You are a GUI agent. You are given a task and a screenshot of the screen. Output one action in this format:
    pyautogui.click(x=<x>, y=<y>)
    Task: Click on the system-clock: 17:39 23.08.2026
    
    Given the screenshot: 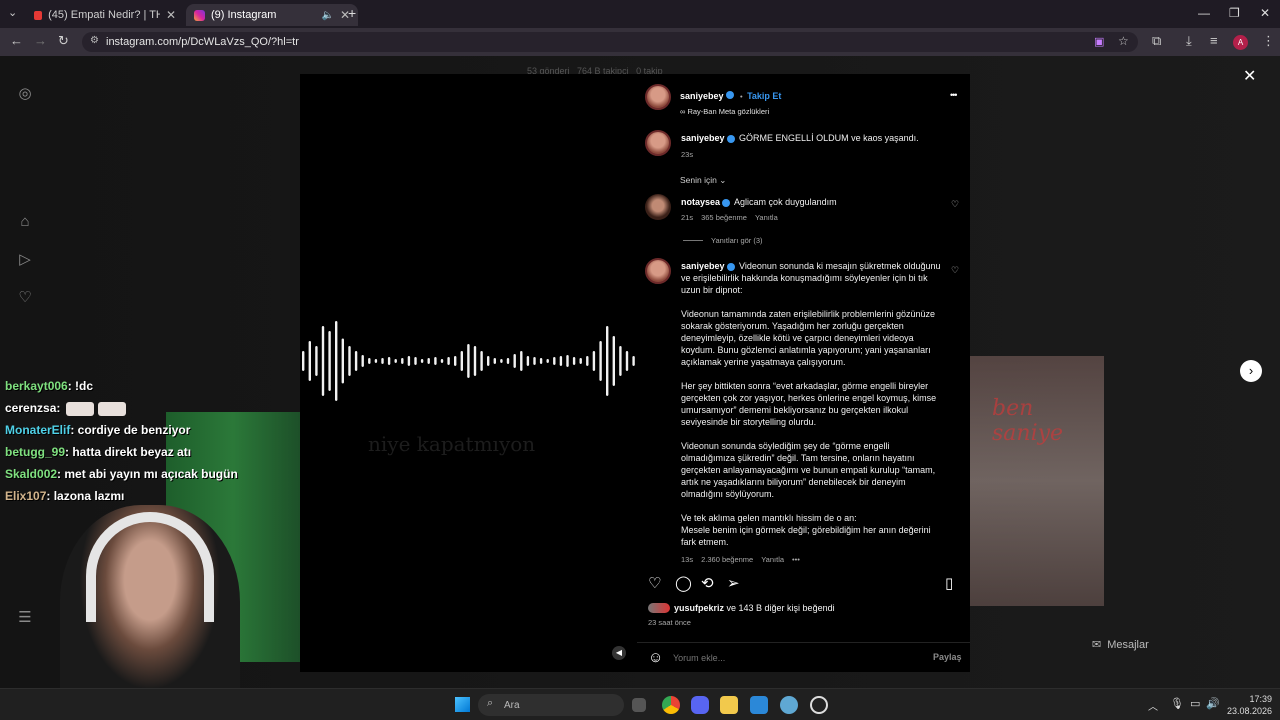 What is the action you would take?
    pyautogui.click(x=1246, y=705)
    